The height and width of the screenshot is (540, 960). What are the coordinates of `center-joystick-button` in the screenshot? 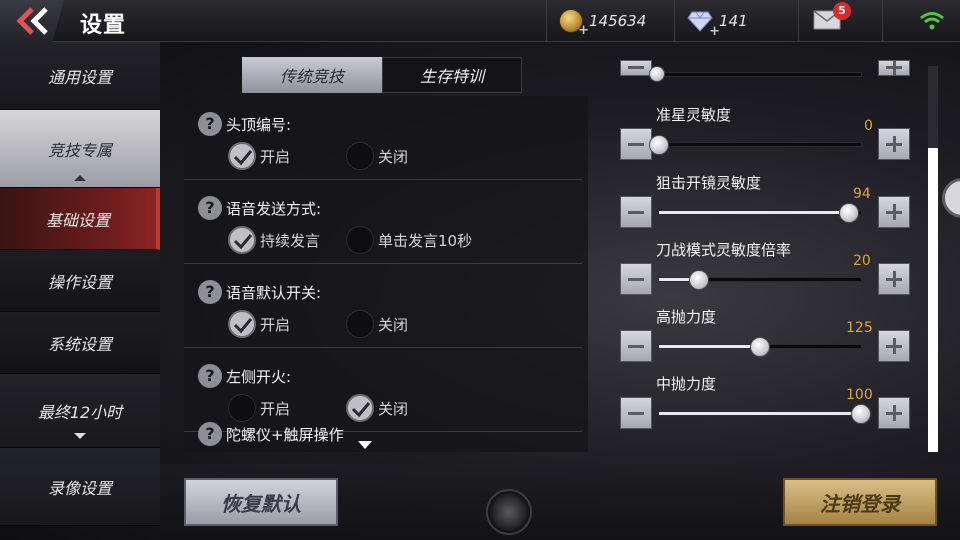 It's located at (509, 512).